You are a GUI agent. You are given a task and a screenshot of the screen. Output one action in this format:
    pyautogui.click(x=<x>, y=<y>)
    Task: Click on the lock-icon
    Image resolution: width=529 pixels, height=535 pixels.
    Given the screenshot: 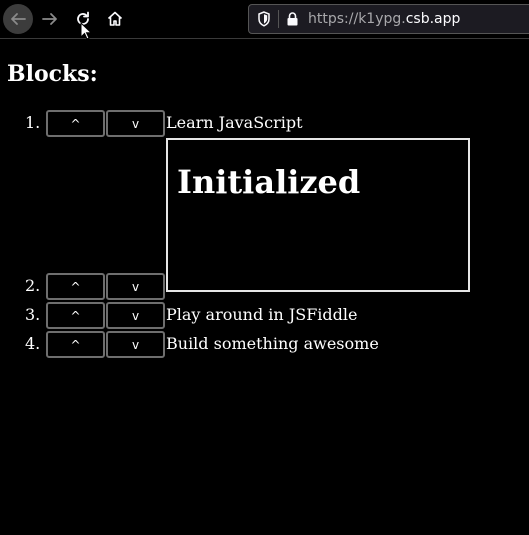 What is the action you would take?
    pyautogui.click(x=292, y=19)
    